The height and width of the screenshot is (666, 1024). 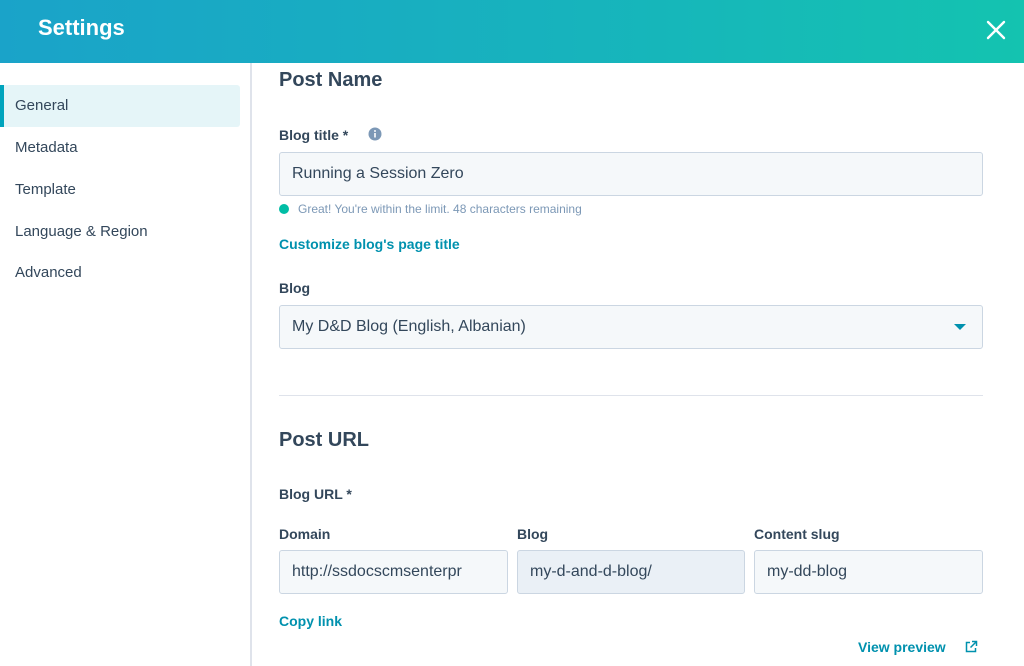 I want to click on post-url-heading: Post URL, so click(x=324, y=440).